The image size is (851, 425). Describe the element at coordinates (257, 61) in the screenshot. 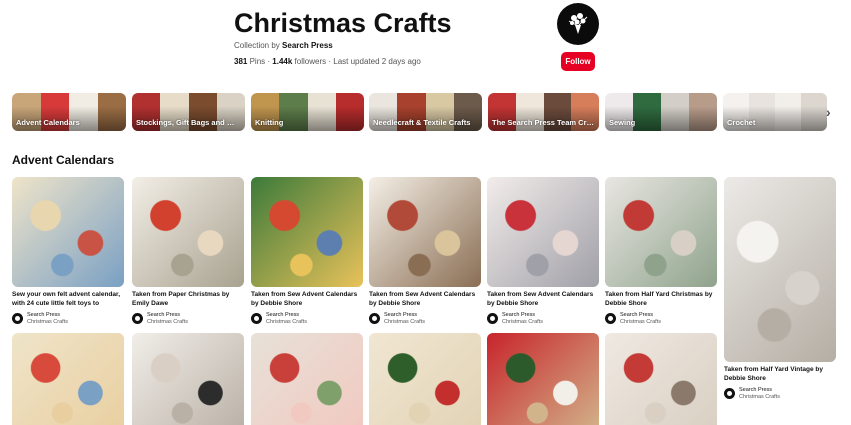

I see `pins-label: Pins` at that location.